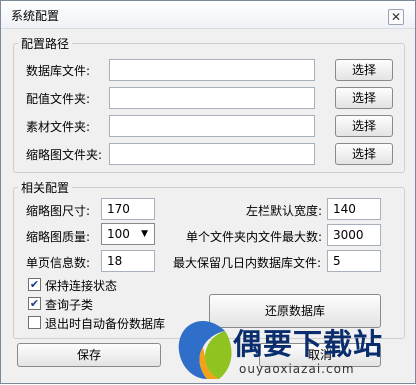 The image size is (416, 385). What do you see at coordinates (58, 211) in the screenshot?
I see `thumb-size-label: 缩略图尺寸:` at bounding box center [58, 211].